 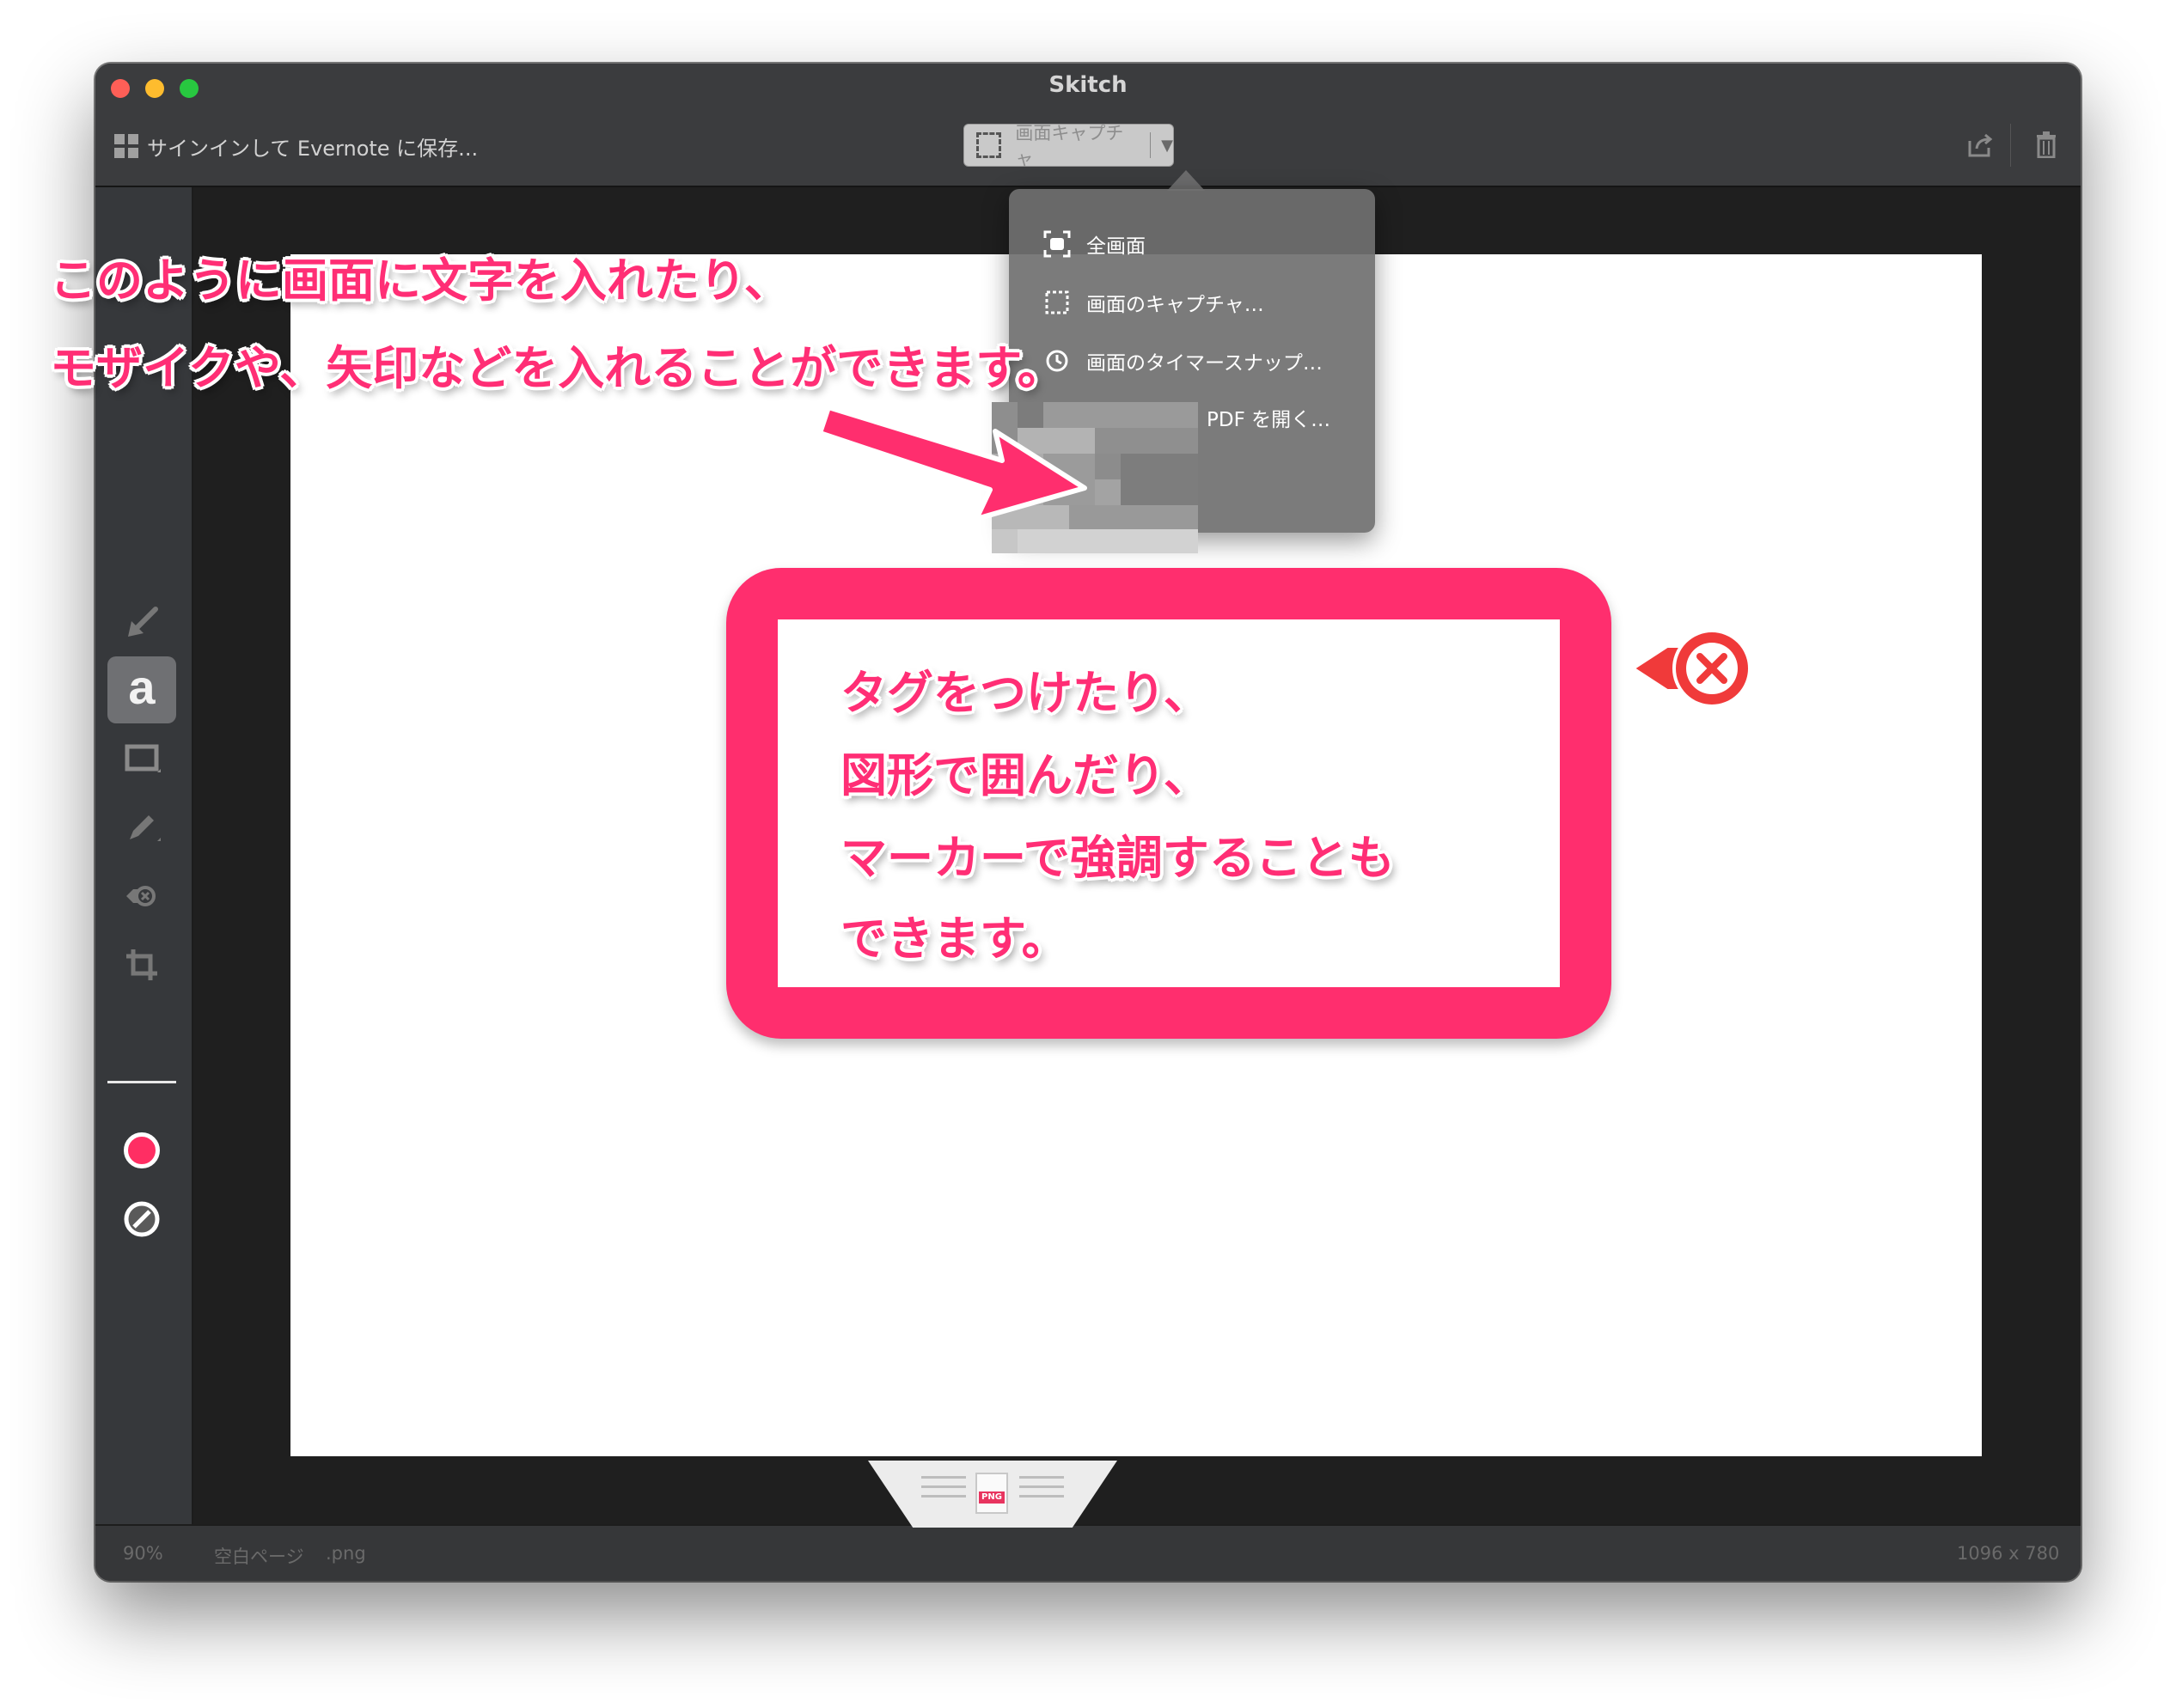 What do you see at coordinates (1057, 244) in the screenshot?
I see `fullscreen-capture-icon` at bounding box center [1057, 244].